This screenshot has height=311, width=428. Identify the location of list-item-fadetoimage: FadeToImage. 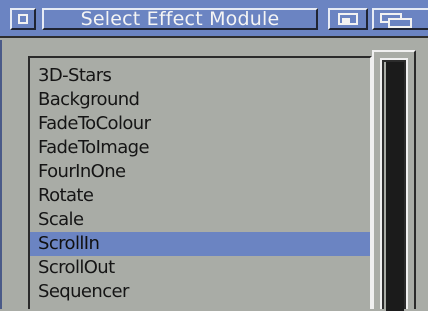
(200, 148).